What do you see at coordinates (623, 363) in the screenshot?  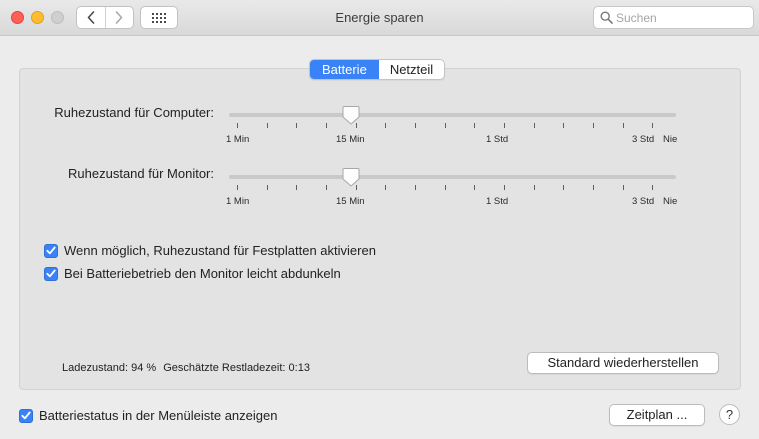 I see `restore-defaults-button: Standard wiederherstellen` at bounding box center [623, 363].